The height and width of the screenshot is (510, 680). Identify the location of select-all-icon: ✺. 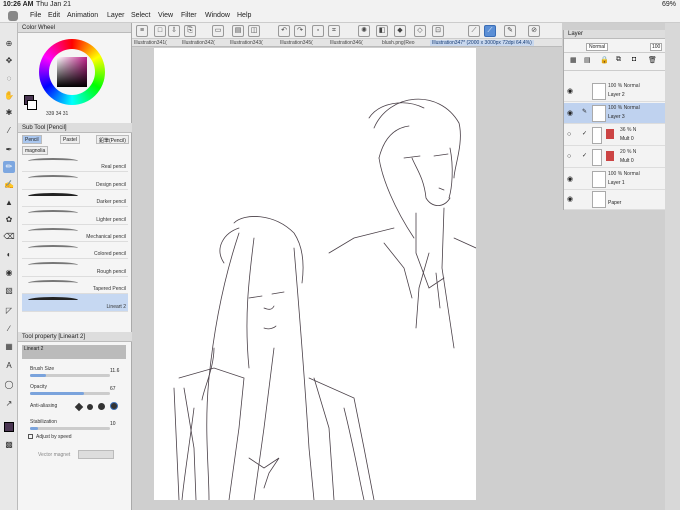
(364, 31).